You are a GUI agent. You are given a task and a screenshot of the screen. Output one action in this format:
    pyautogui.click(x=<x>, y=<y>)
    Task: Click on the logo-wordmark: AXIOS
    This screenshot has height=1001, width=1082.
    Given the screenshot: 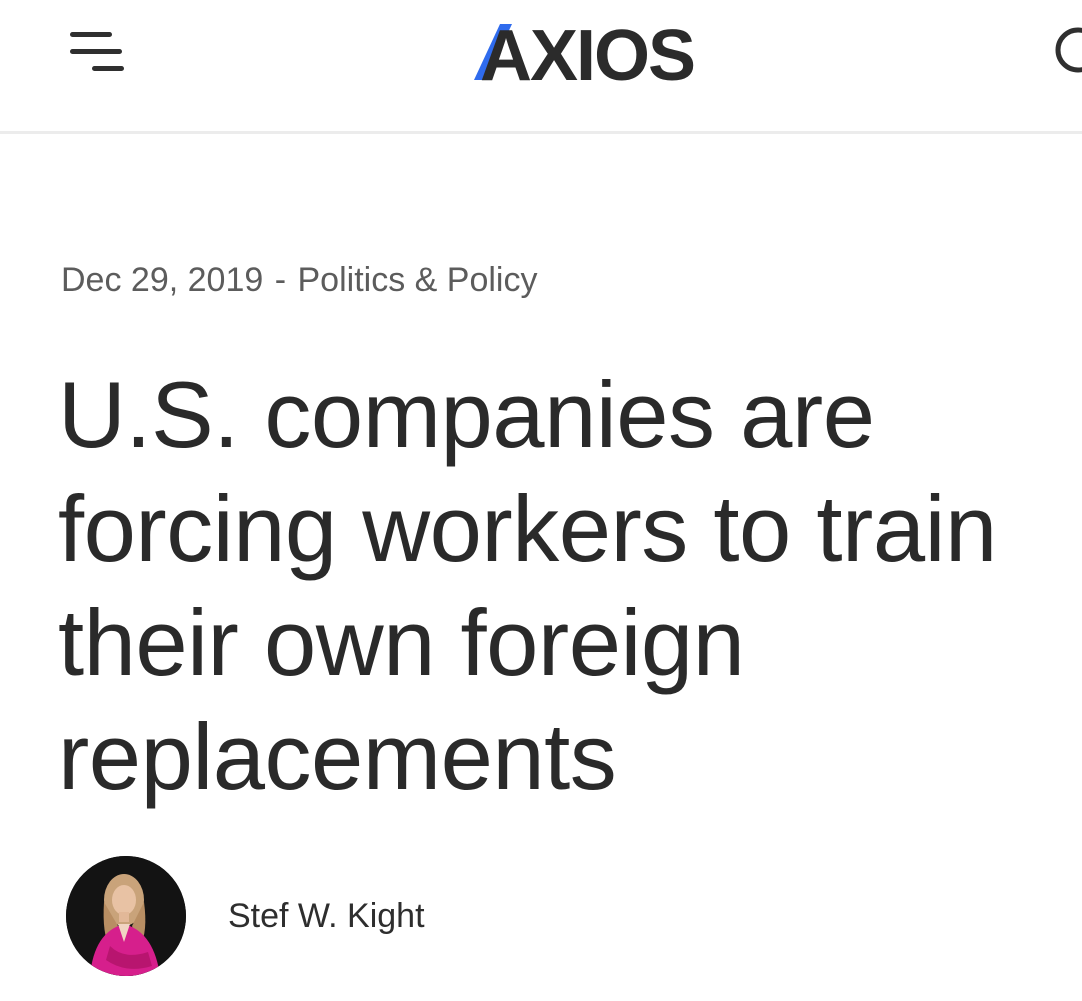 What is the action you would take?
    pyautogui.click(x=587, y=55)
    